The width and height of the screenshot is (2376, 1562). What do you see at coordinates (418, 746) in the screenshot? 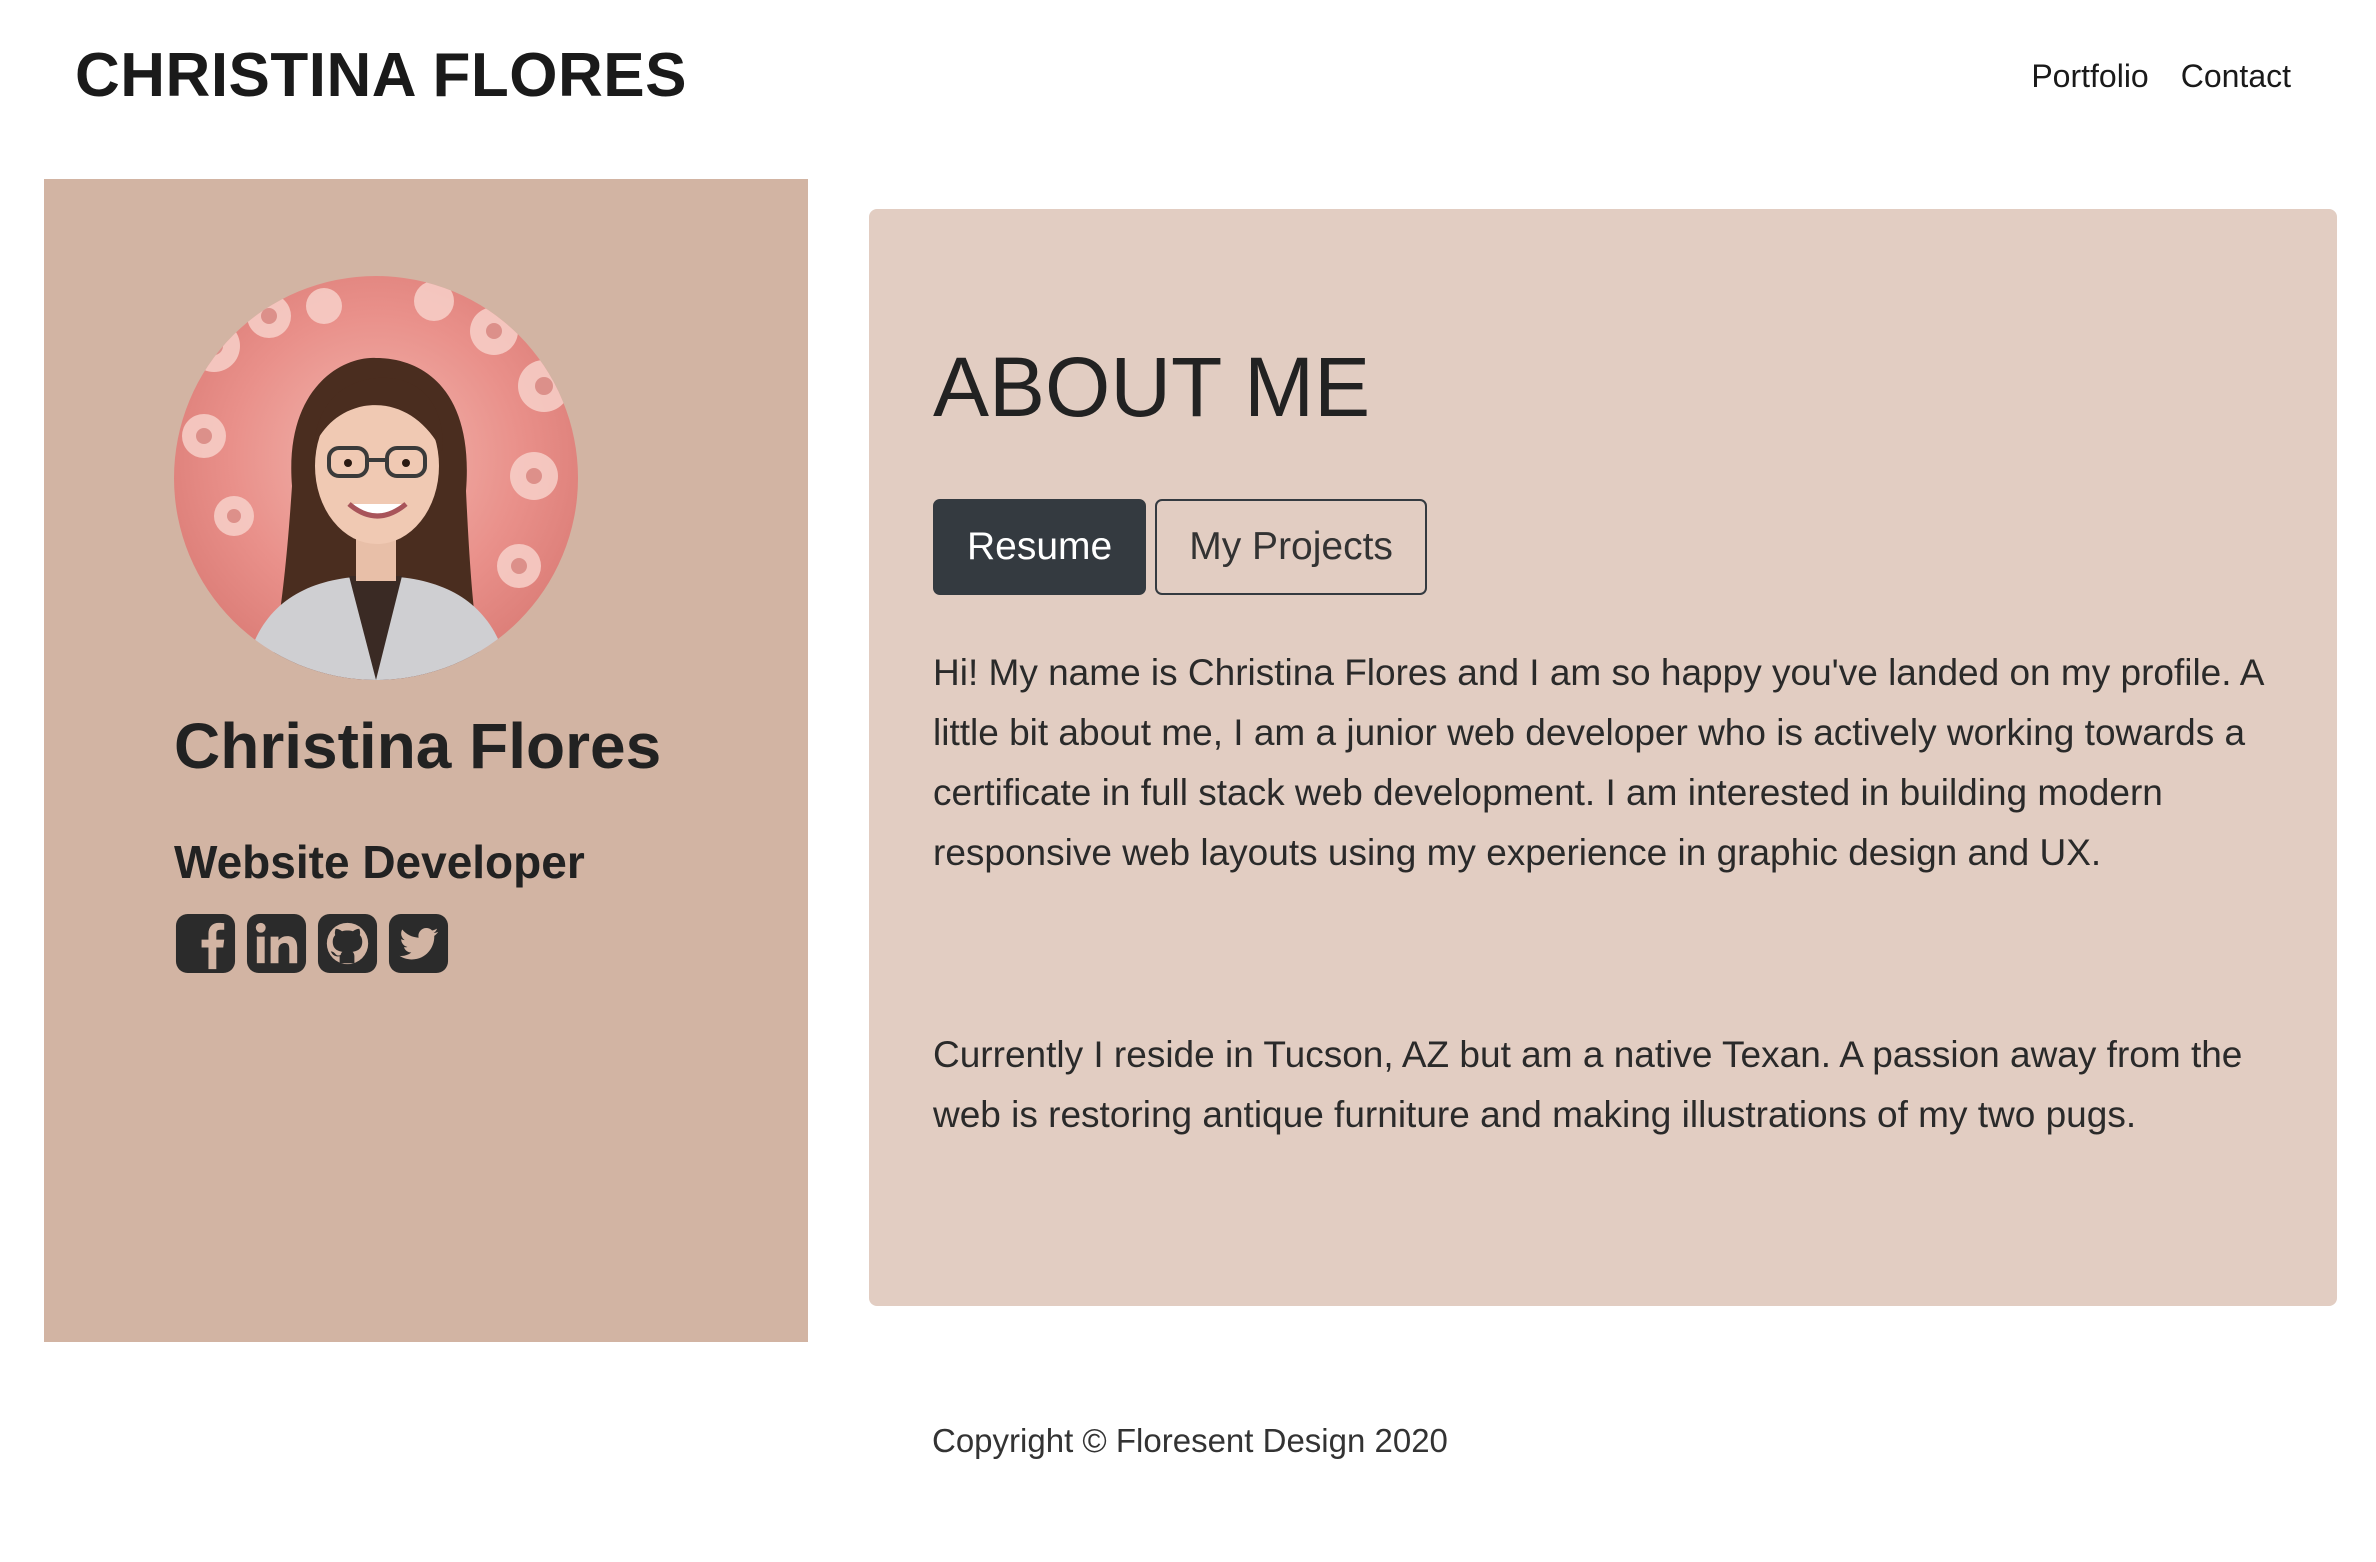
I see `profile-name: Christina Flores` at bounding box center [418, 746].